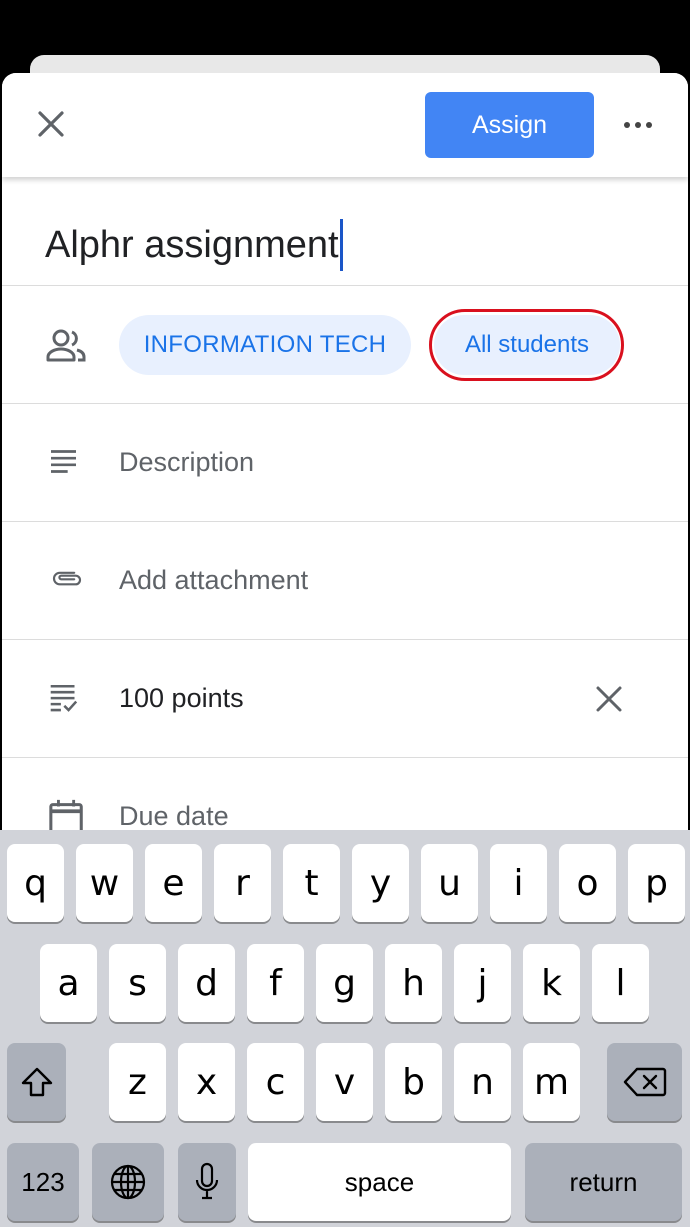  What do you see at coordinates (345, 463) in the screenshot?
I see `description-row: Description` at bounding box center [345, 463].